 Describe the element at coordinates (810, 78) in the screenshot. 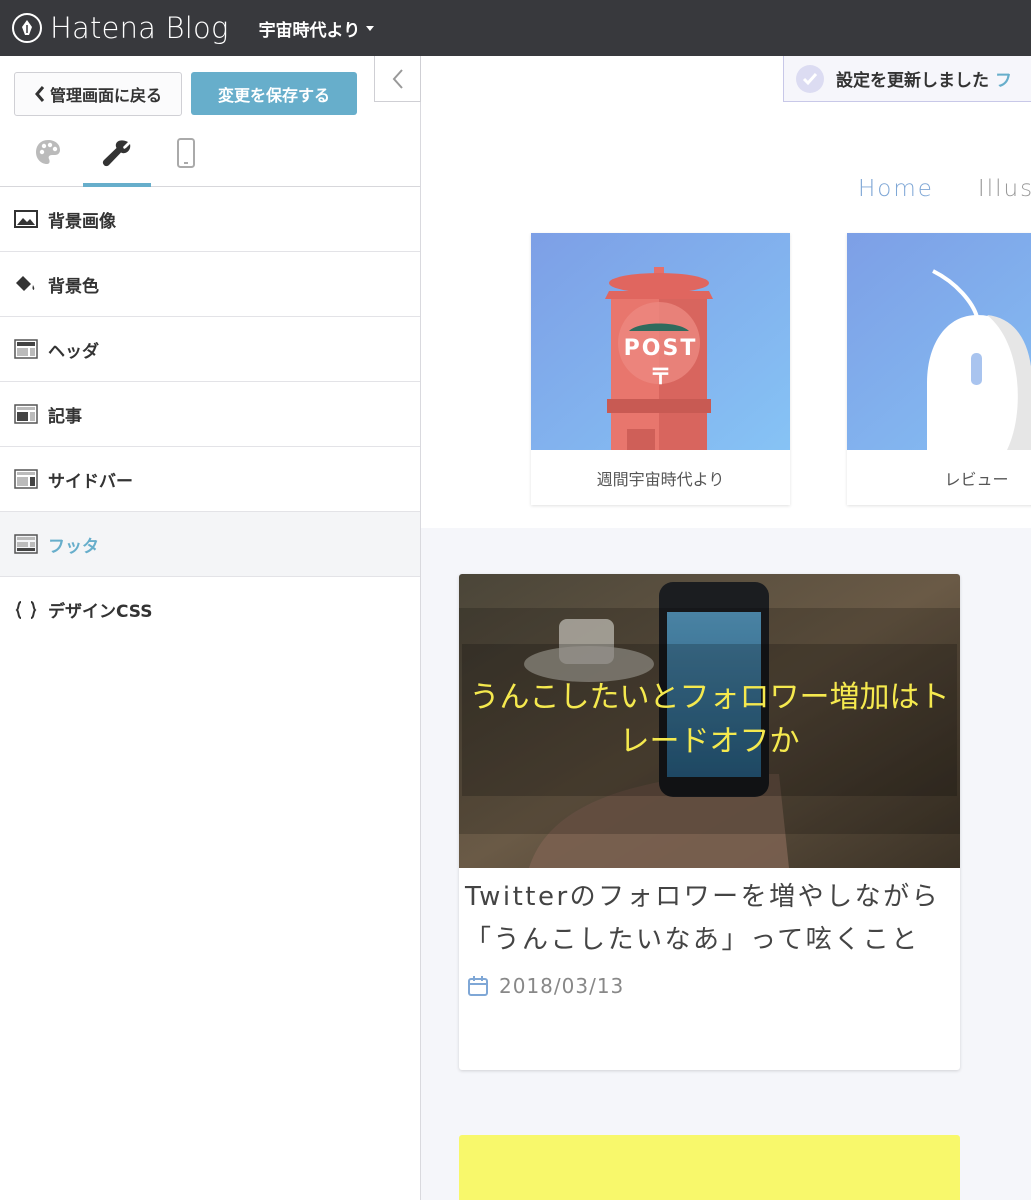

I see `checkmark-icon` at that location.